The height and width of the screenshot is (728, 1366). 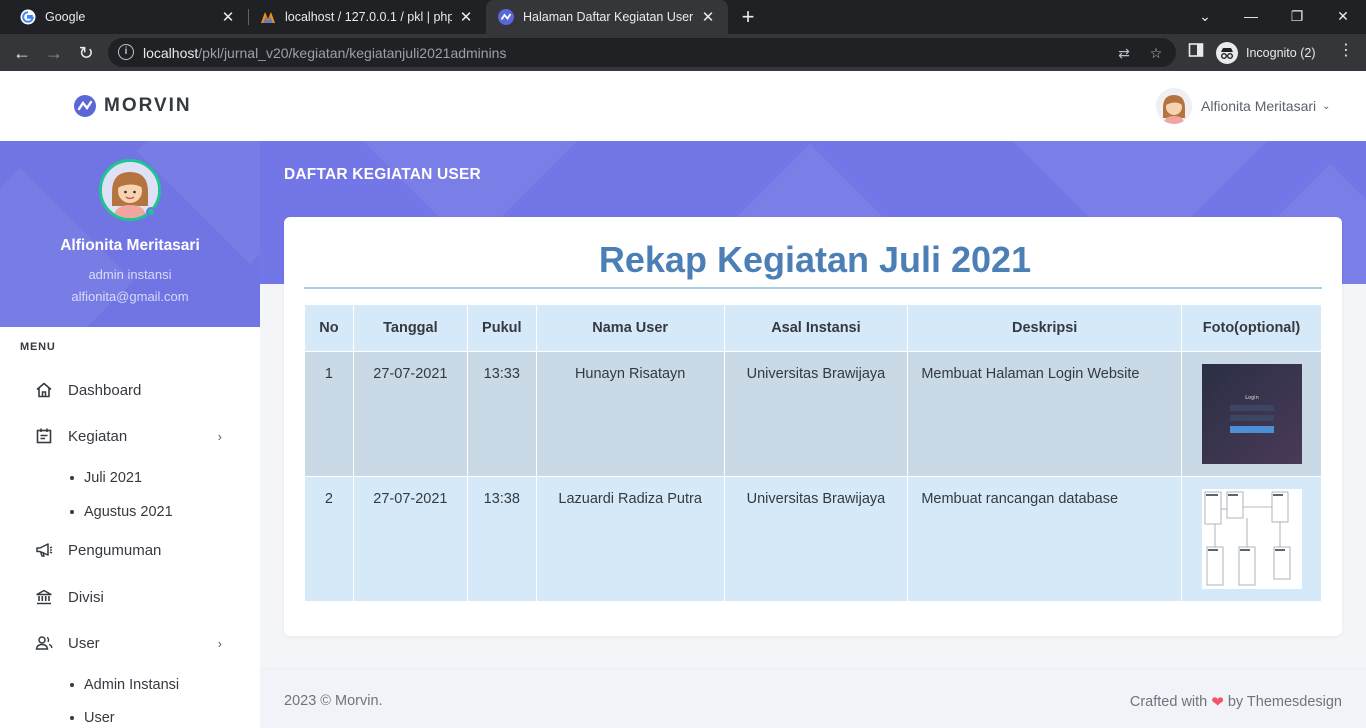 I want to click on online-status-dot, so click(x=151, y=212).